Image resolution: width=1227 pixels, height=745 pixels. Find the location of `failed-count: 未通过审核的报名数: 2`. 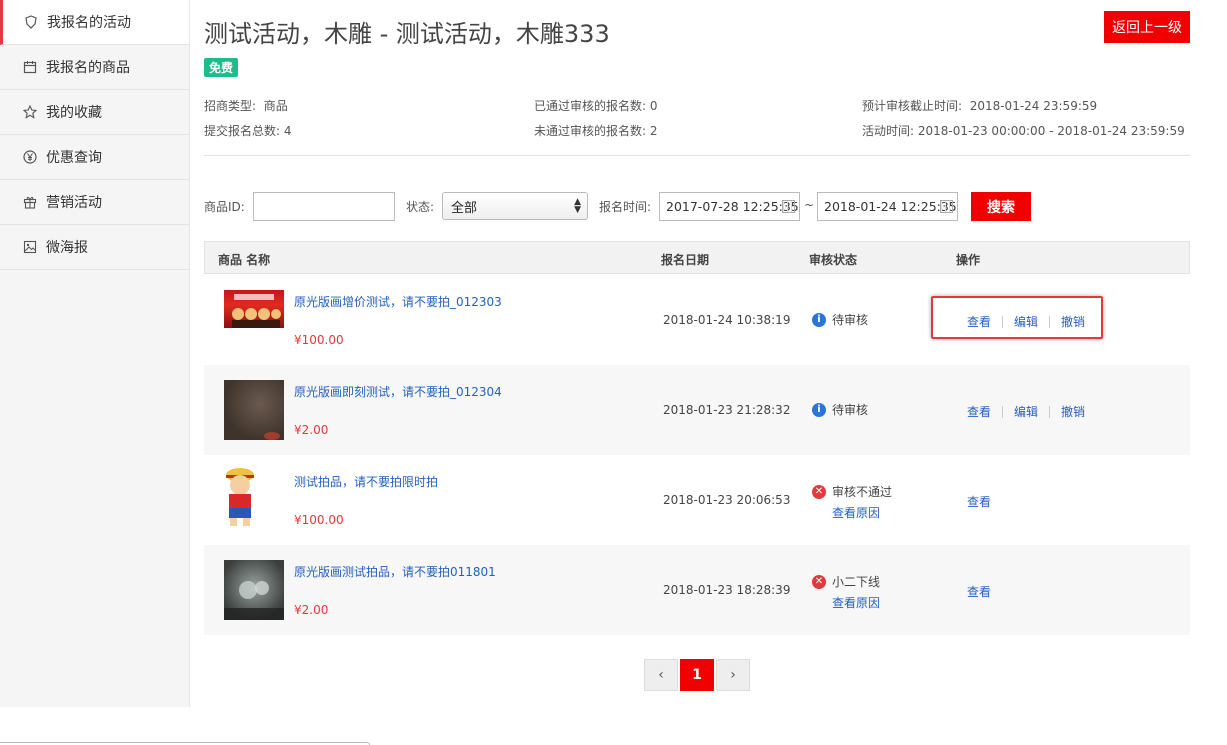

failed-count: 未通过审核的报名数: 2 is located at coordinates (596, 130).